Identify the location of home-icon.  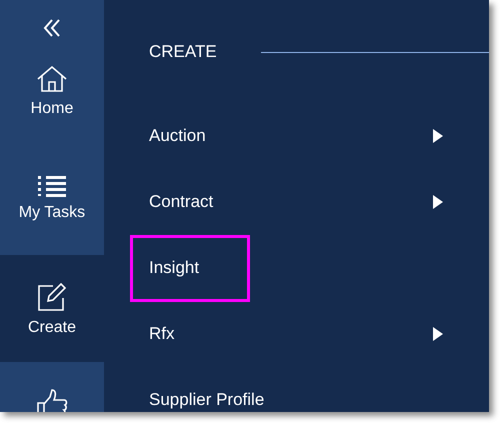
(52, 79).